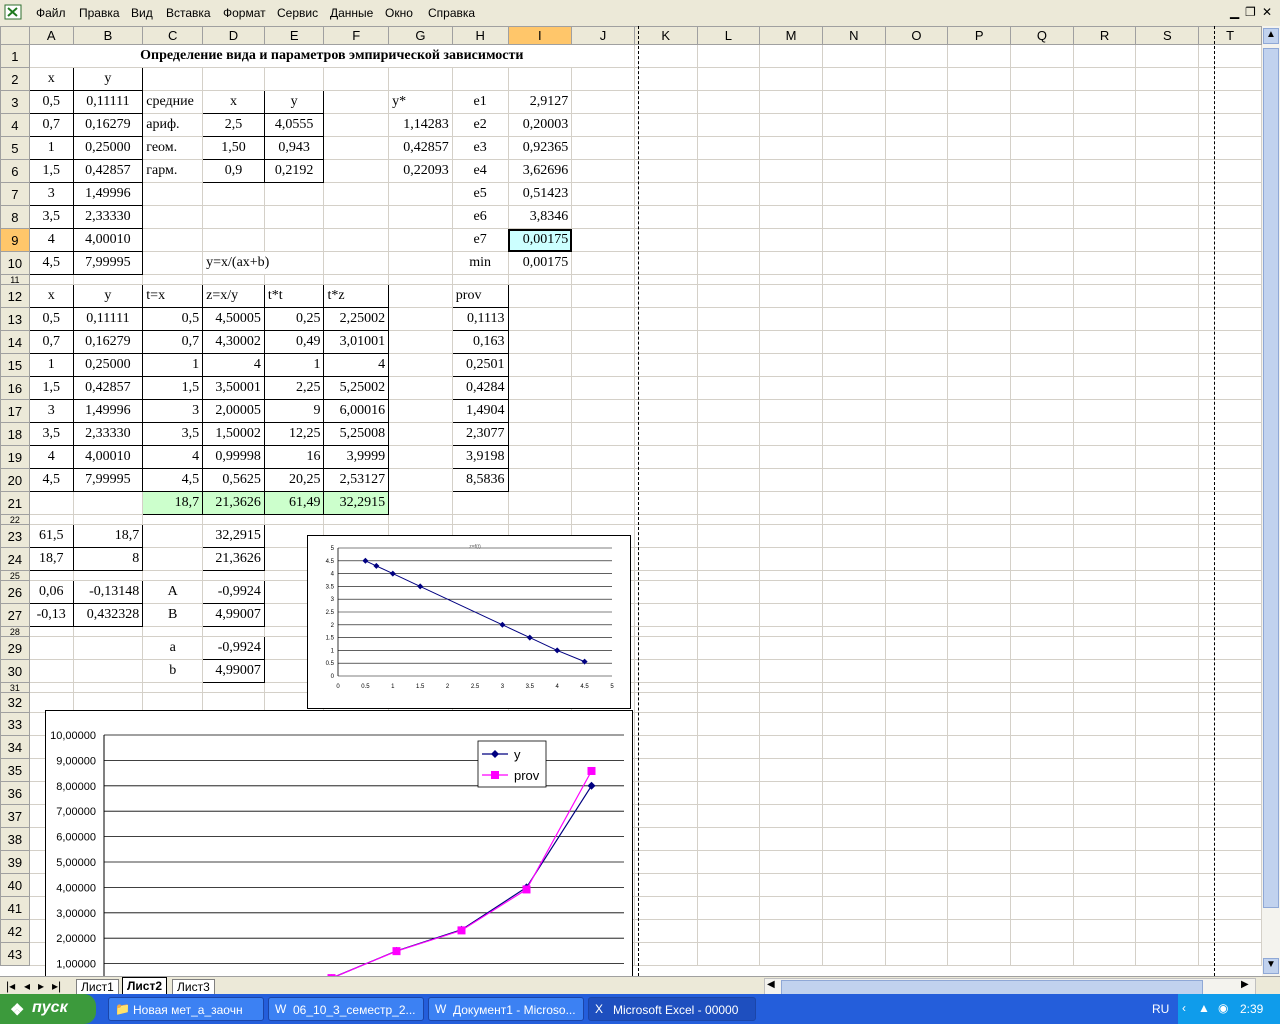  I want to click on tray-network-icon: ◉, so click(1223, 1008).